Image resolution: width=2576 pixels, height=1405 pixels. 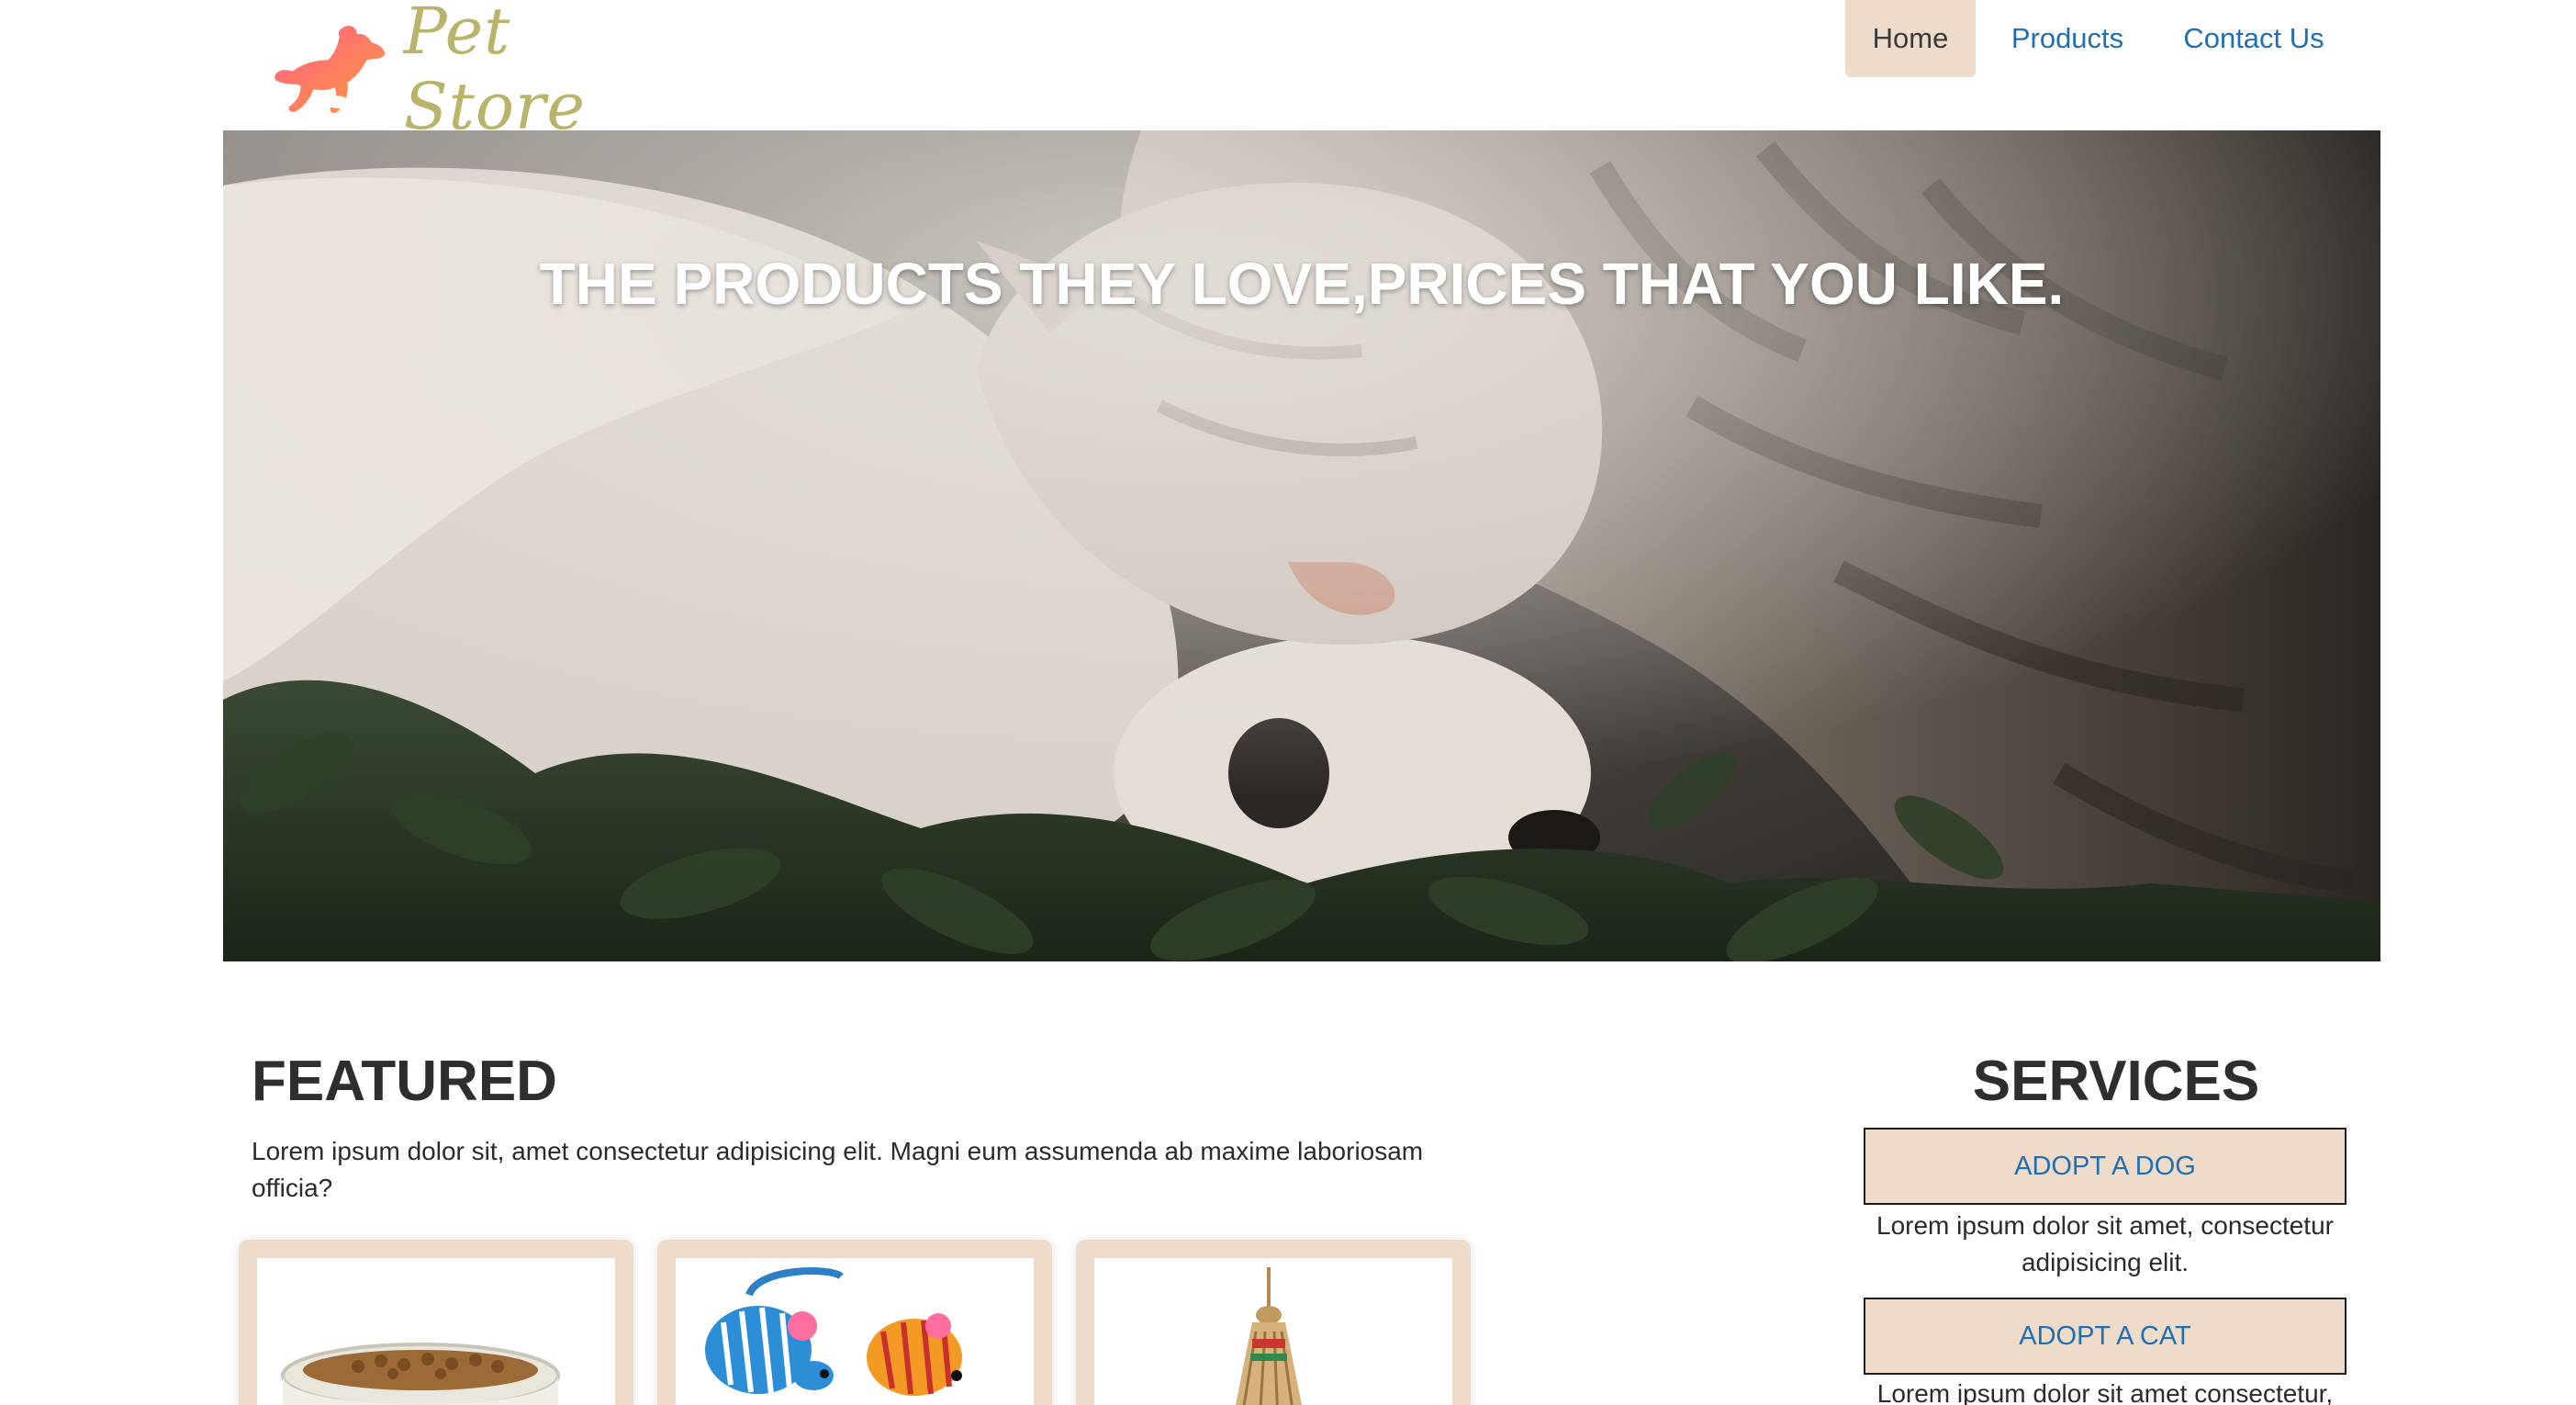 What do you see at coordinates (833, 1331) in the screenshot?
I see `toy-mice-icon` at bounding box center [833, 1331].